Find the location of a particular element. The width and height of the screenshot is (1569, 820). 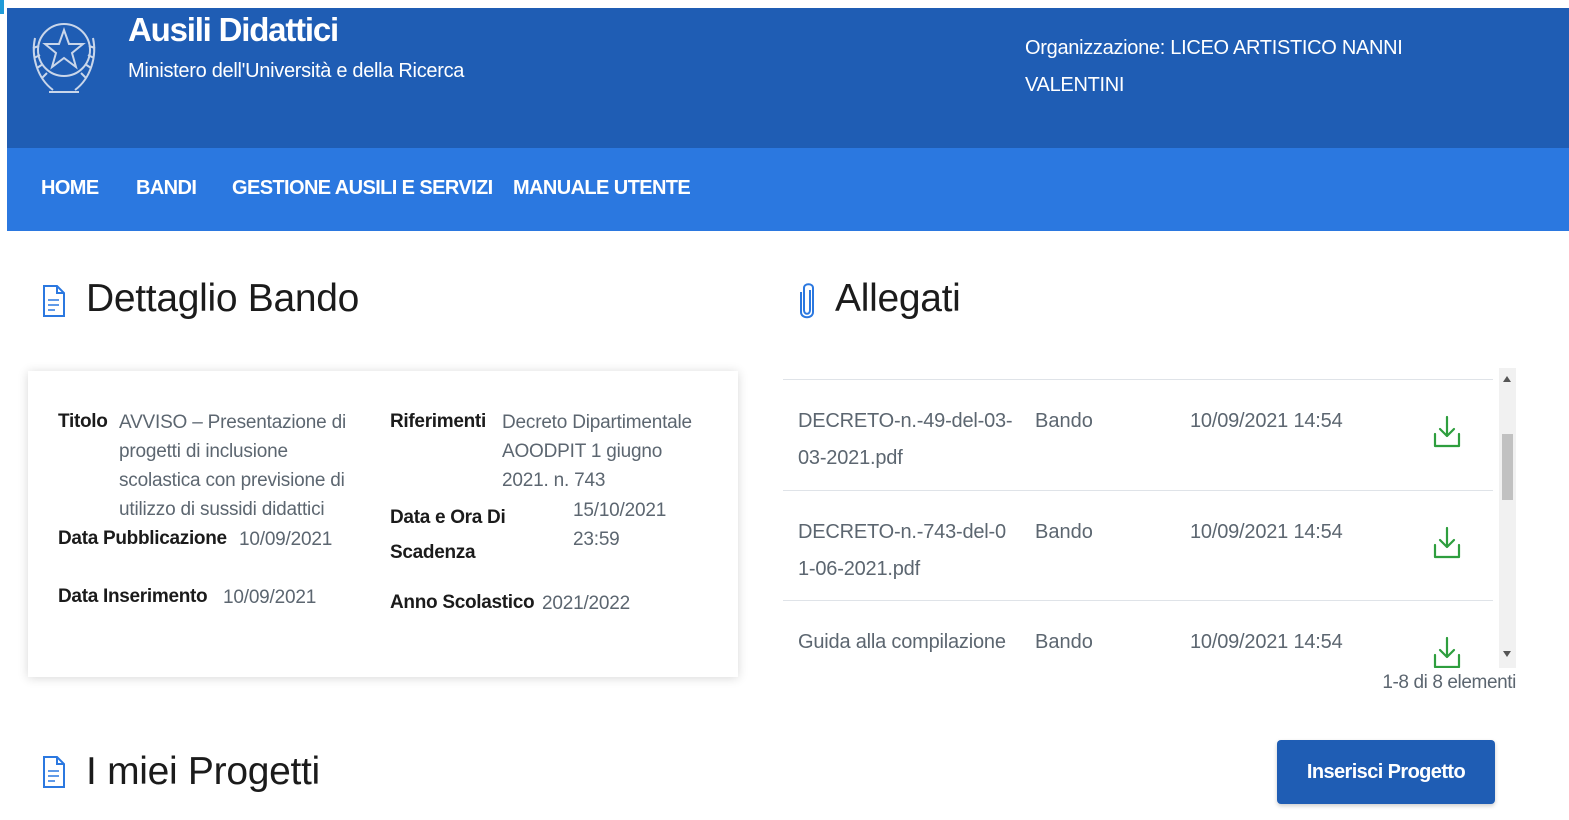

riferimenti-label: Riferimenti is located at coordinates (438, 421).